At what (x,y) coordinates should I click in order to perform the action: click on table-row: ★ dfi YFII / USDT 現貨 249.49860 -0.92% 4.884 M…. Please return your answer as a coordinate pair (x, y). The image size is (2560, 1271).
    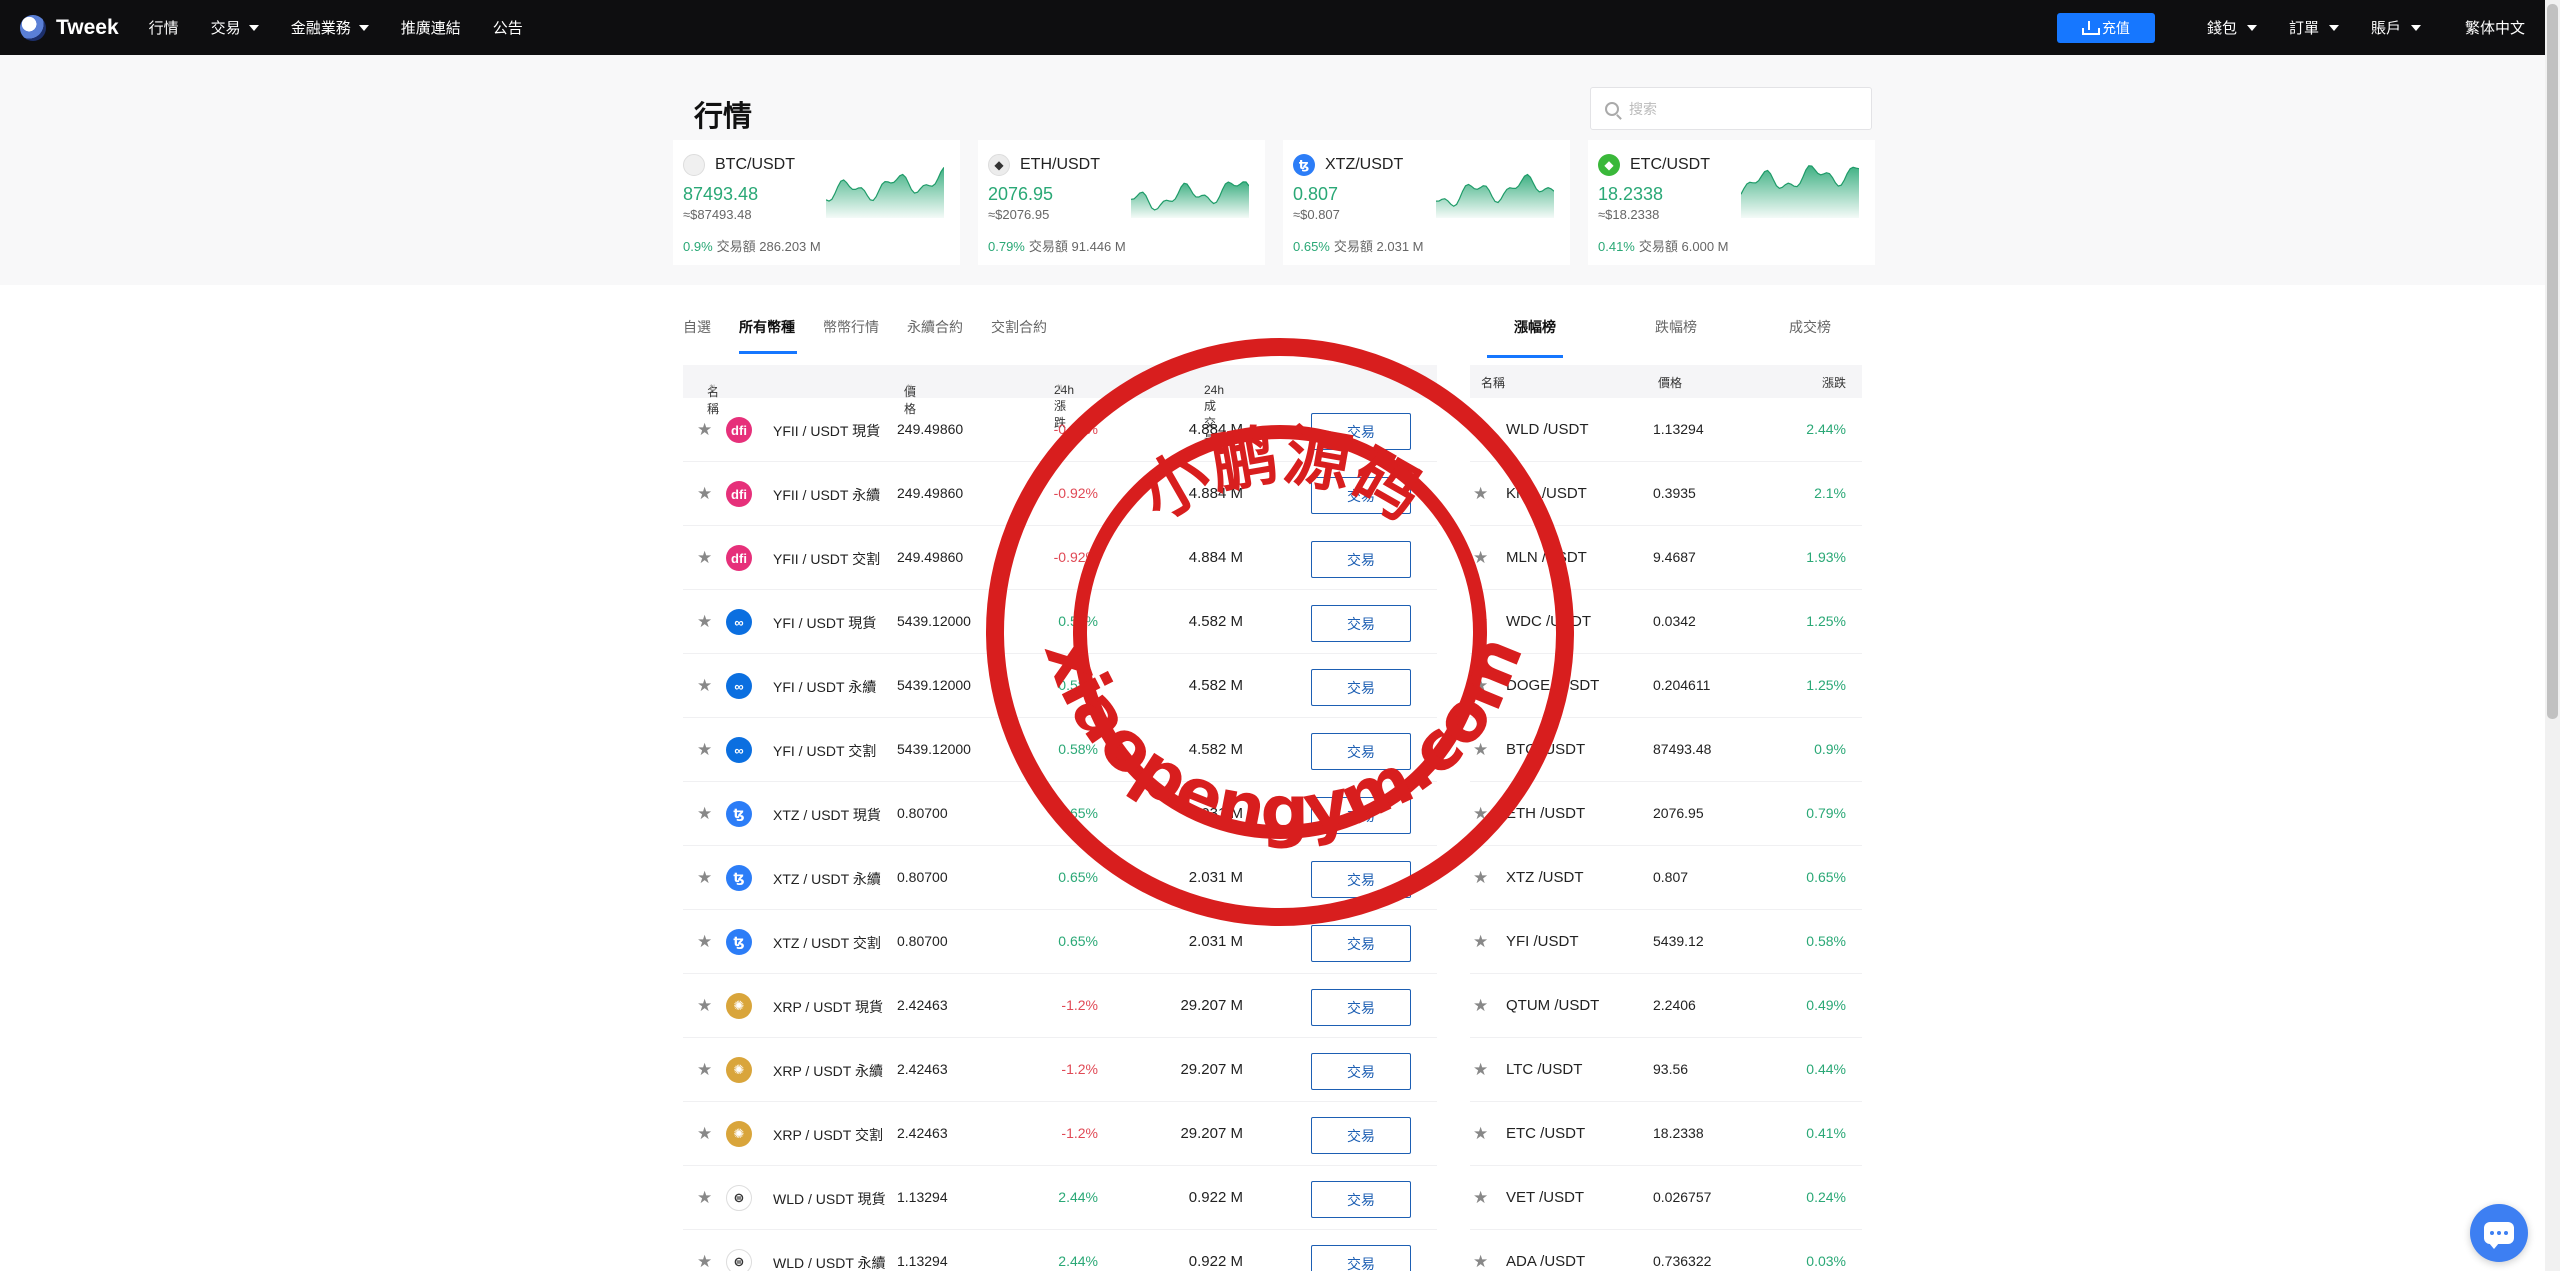
    Looking at the image, I should click on (1060, 430).